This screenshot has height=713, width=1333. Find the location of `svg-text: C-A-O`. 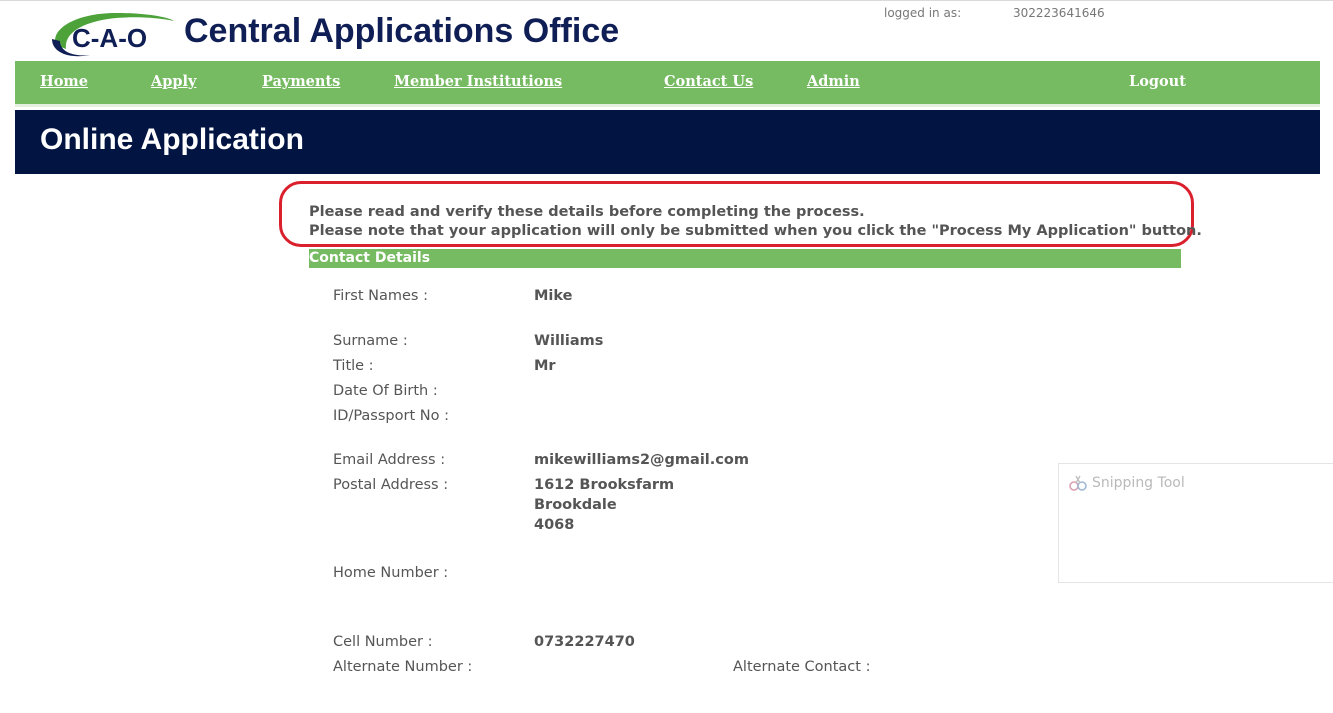

svg-text: C-A-O is located at coordinates (109, 38).